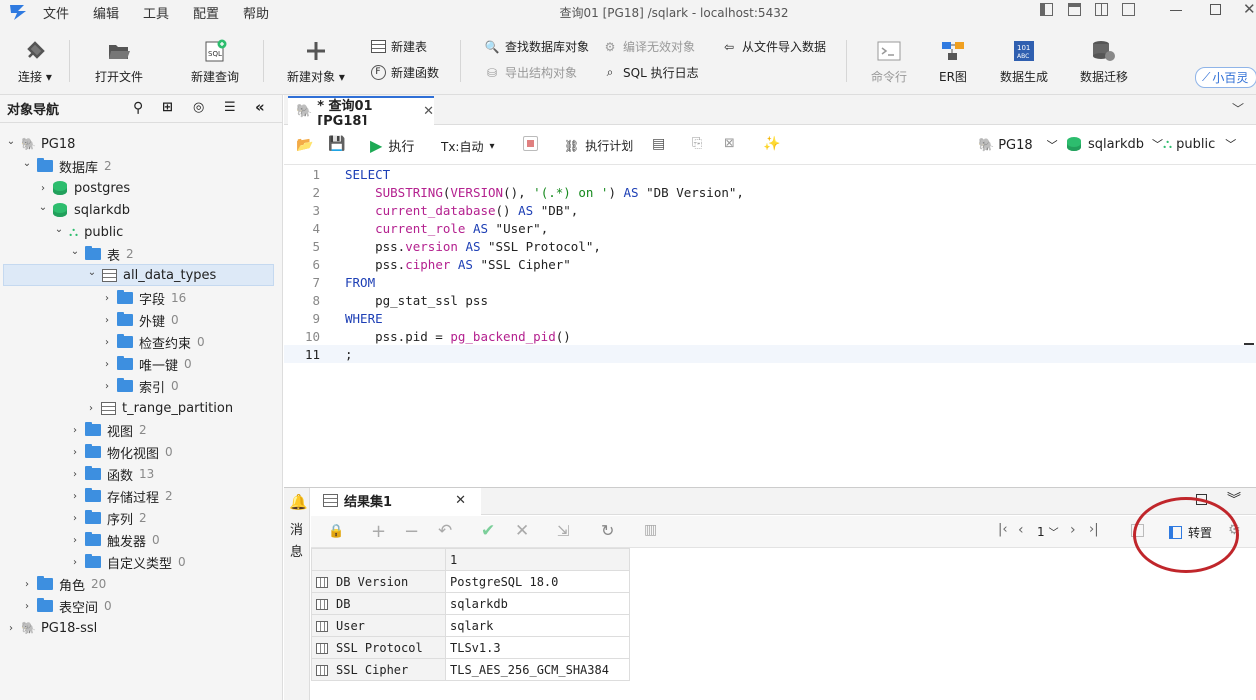 This screenshot has width=1256, height=700. What do you see at coordinates (141, 518) in the screenshot?
I see `tree-item: › 序列 2` at bounding box center [141, 518].